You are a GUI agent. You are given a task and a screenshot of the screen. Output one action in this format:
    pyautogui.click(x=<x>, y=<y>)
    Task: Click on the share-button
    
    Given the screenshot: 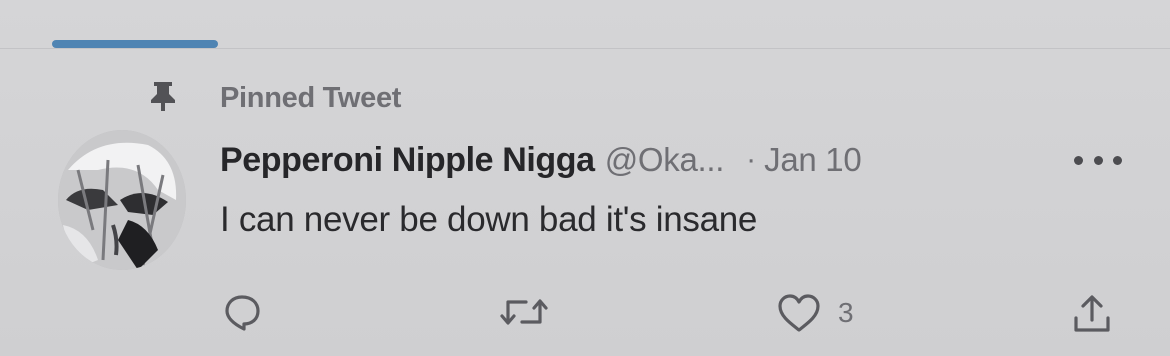 What is the action you would take?
    pyautogui.click(x=1092, y=314)
    